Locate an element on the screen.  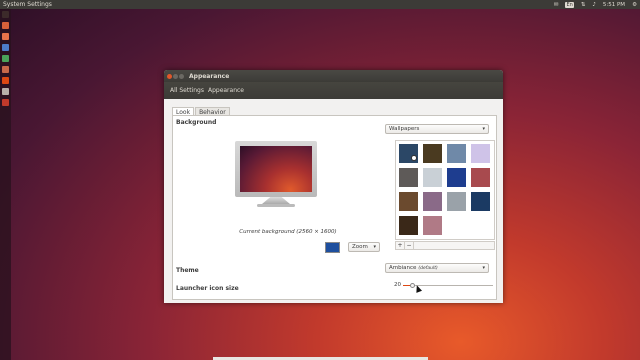
mail-icon: ✉ is located at coordinates (556, 5).